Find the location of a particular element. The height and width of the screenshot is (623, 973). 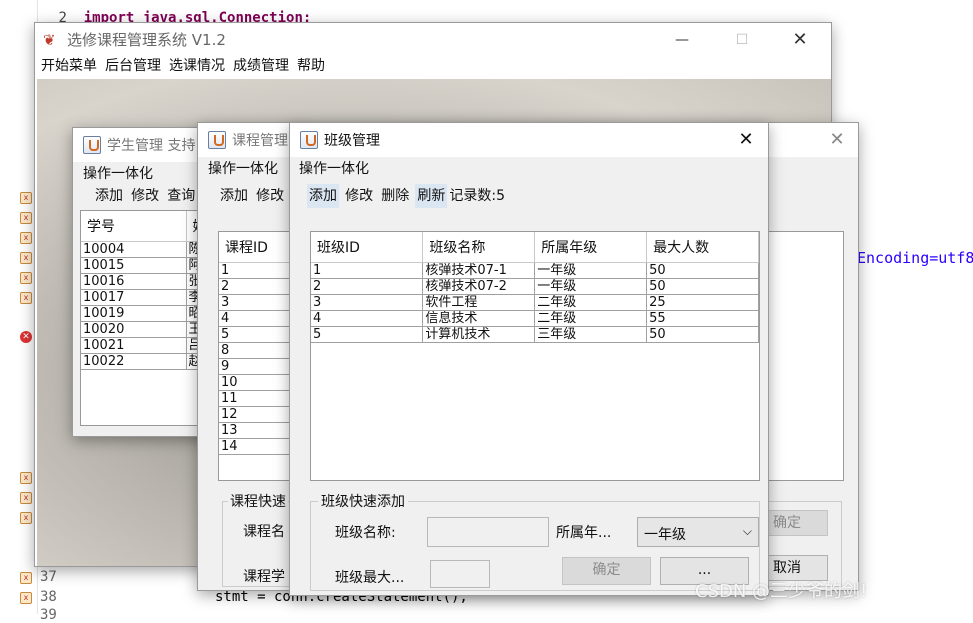

error-marker-icon: ✕ is located at coordinates (26, 337).